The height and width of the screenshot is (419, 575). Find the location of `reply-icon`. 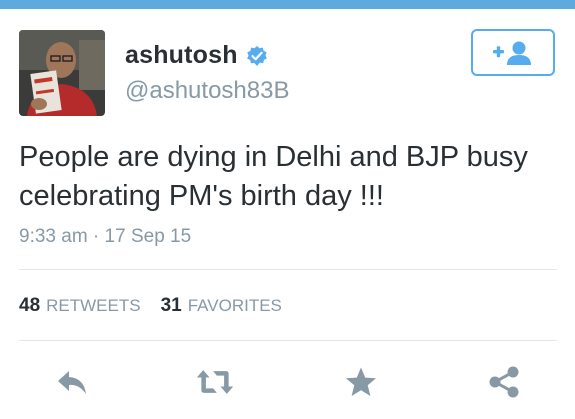

reply-icon is located at coordinates (72, 382).